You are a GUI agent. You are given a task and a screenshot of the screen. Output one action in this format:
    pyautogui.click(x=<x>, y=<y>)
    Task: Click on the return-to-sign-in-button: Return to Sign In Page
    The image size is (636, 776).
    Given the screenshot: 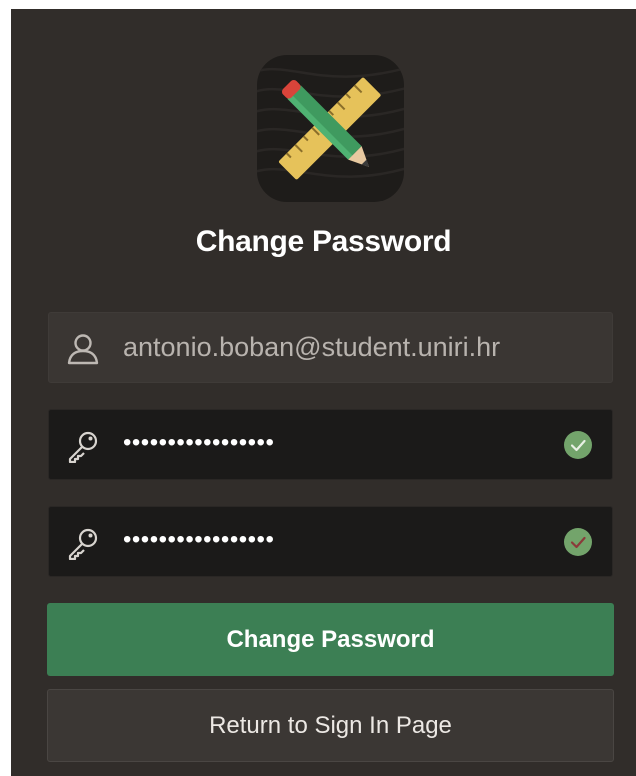 What is the action you would take?
    pyautogui.click(x=330, y=725)
    